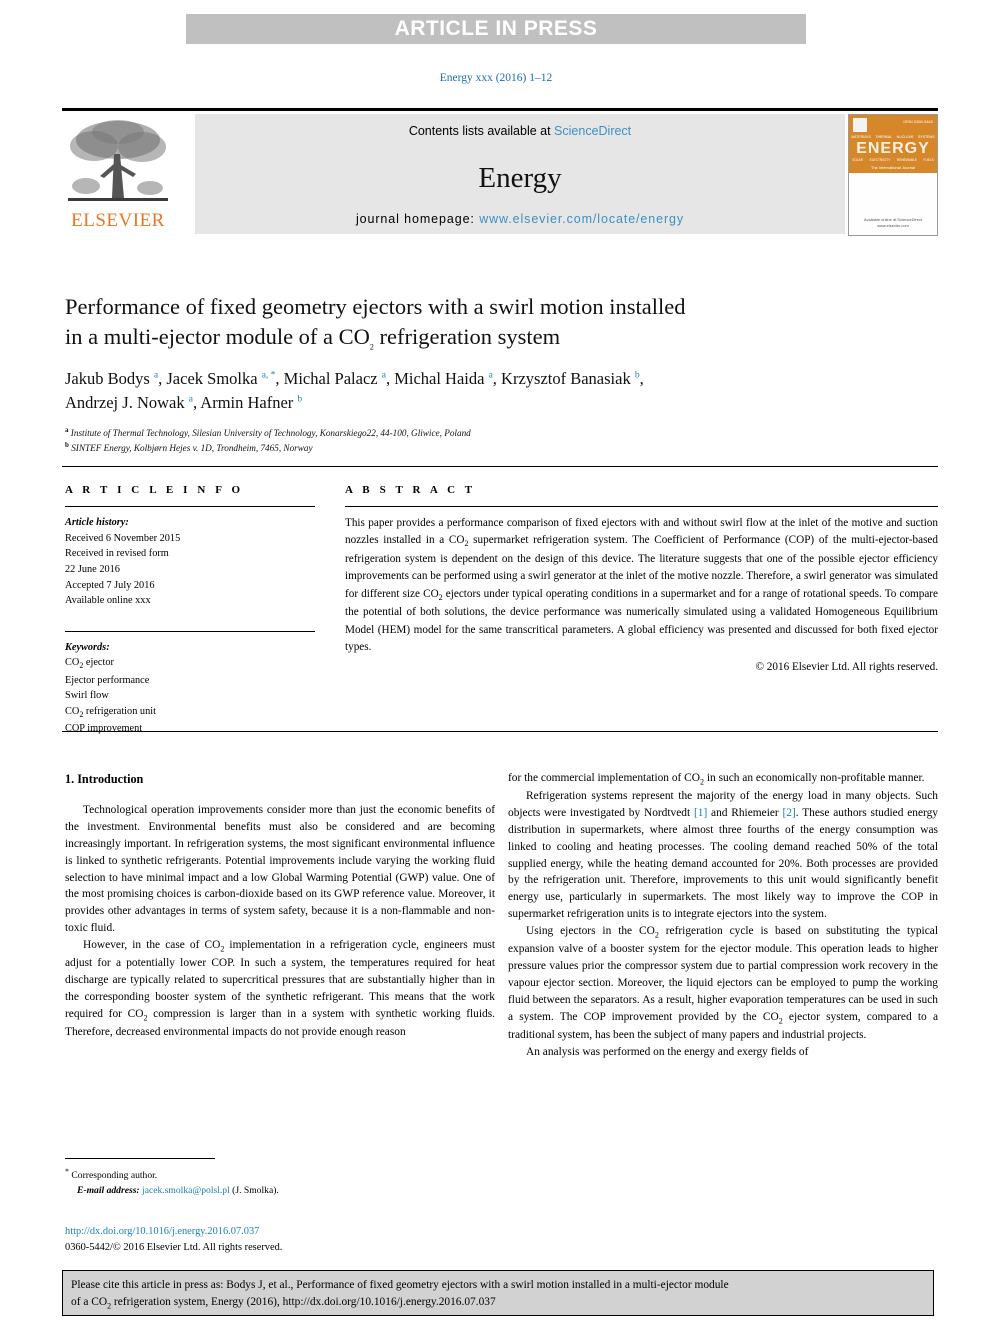 The height and width of the screenshot is (1323, 992). Describe the element at coordinates (893, 167) in the screenshot. I see `cover-tagline: The International Journal` at that location.